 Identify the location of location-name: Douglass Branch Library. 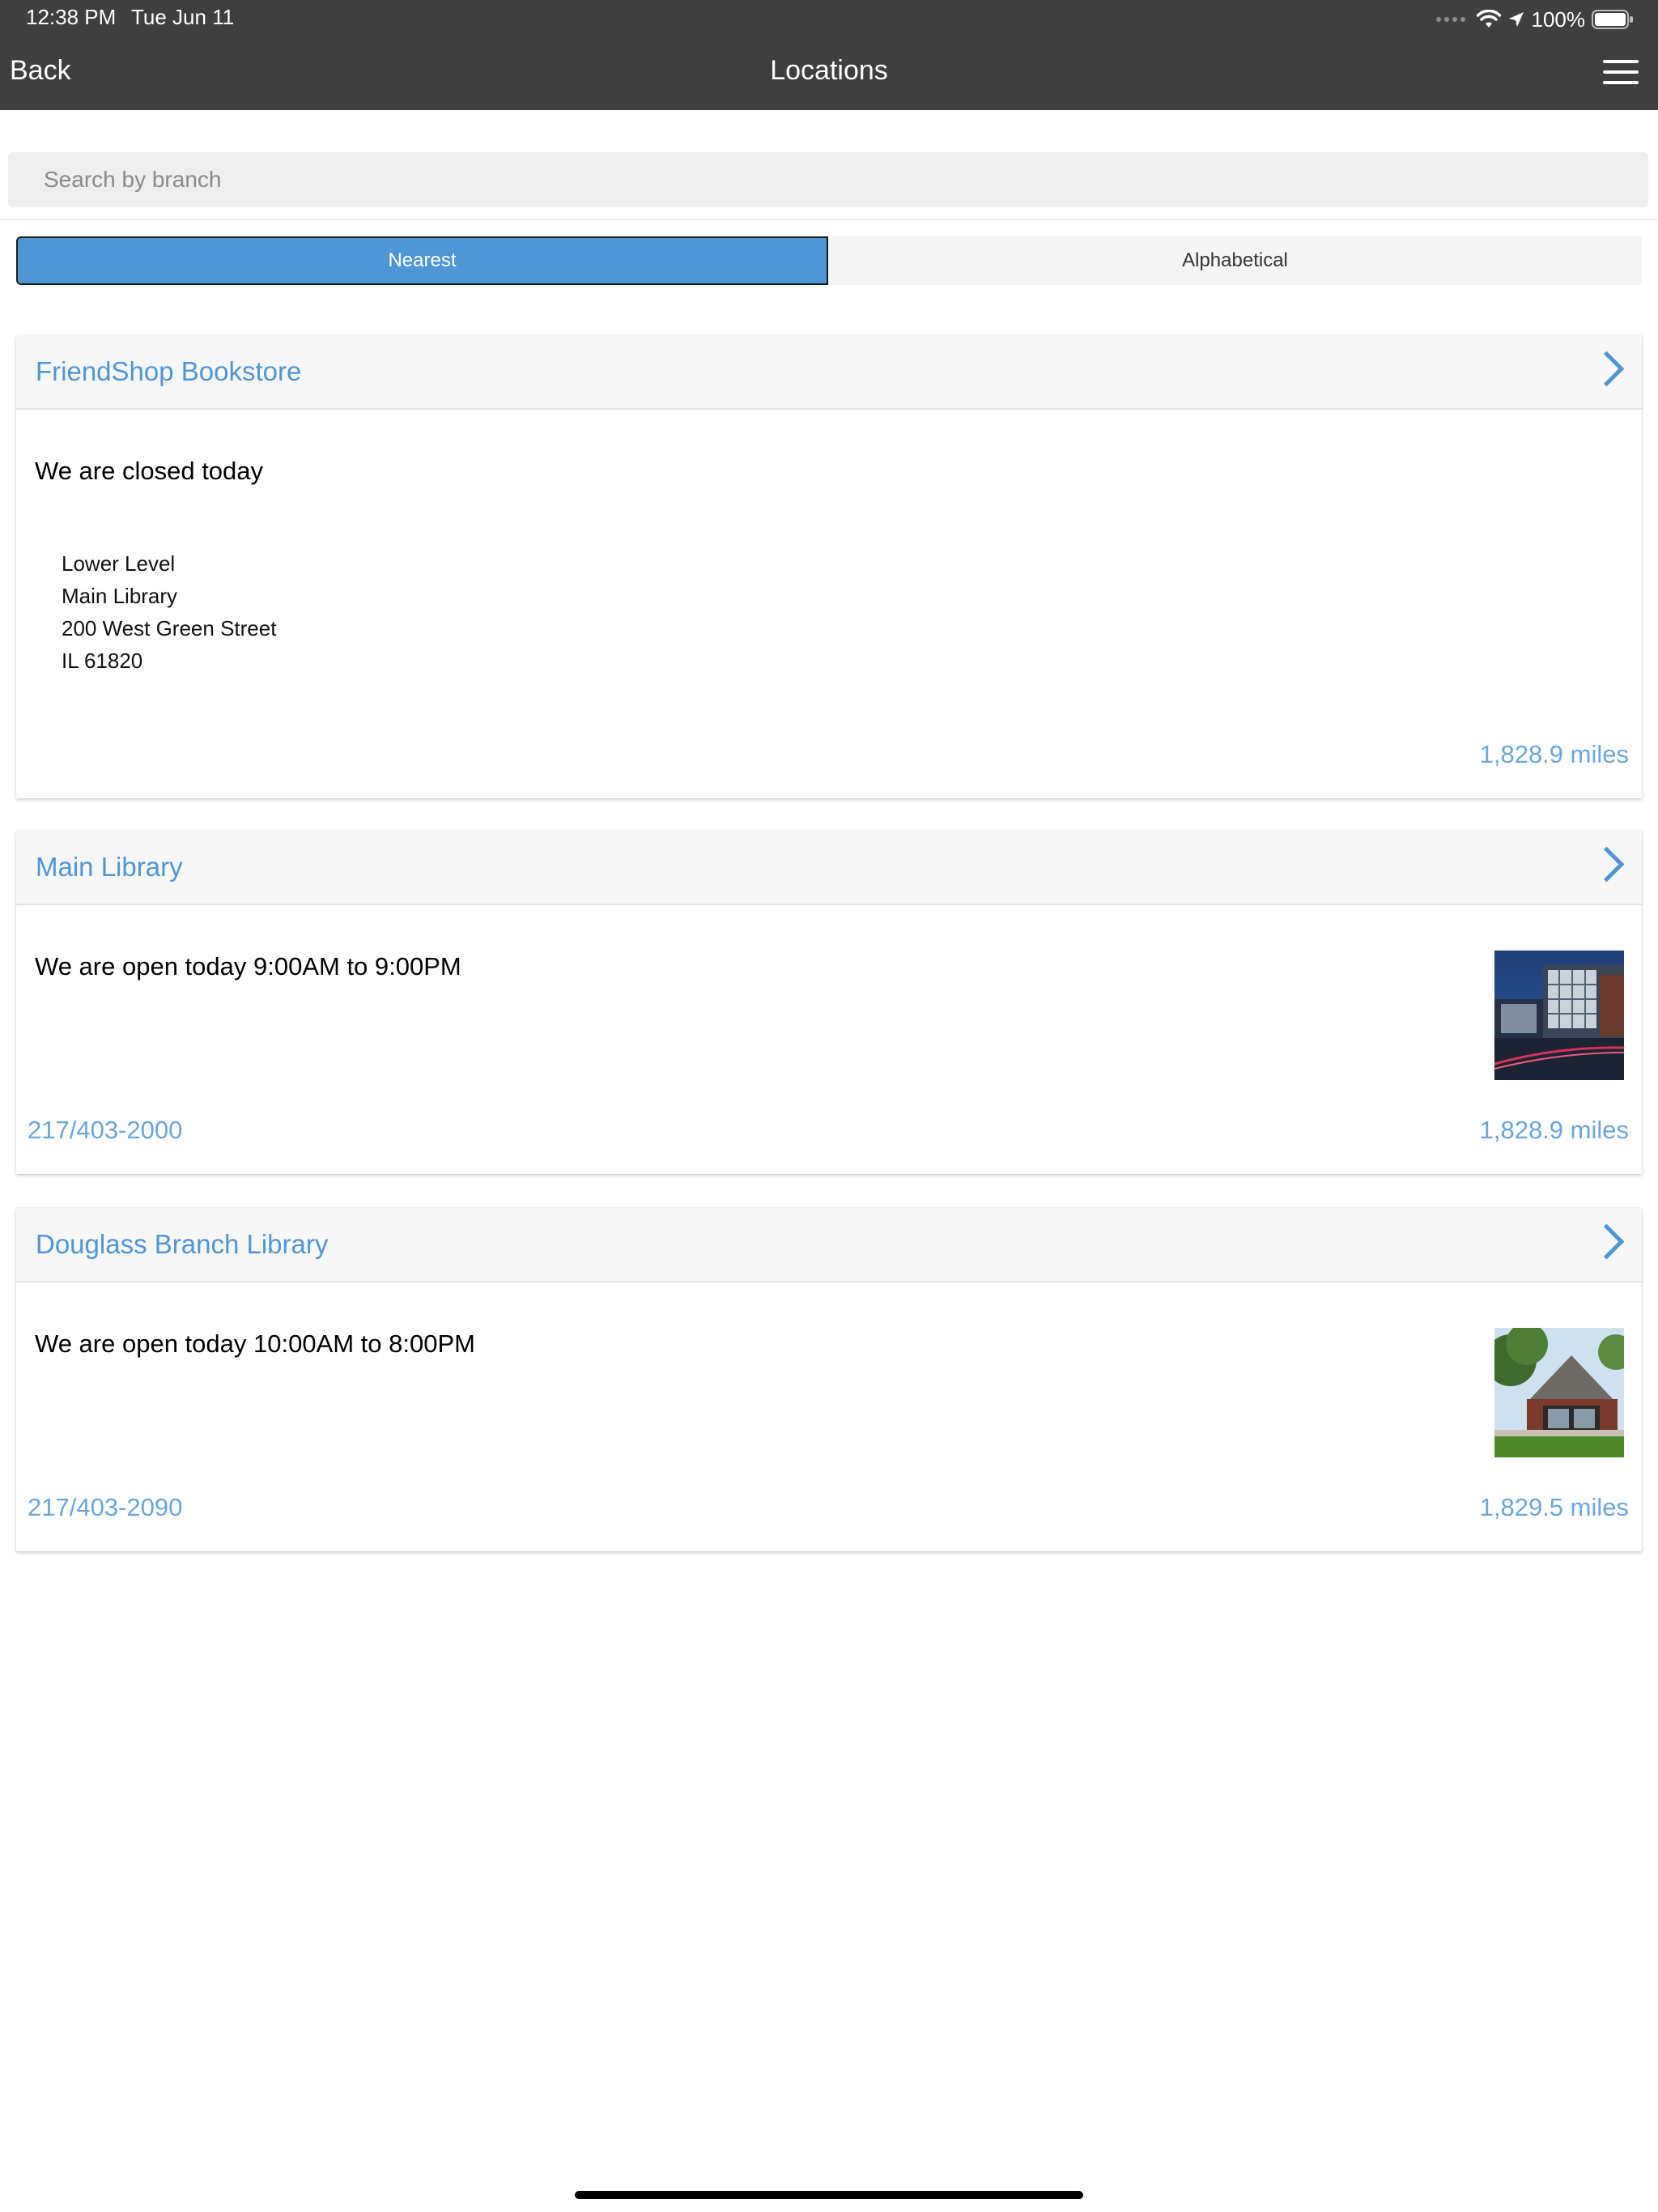
(182, 1245).